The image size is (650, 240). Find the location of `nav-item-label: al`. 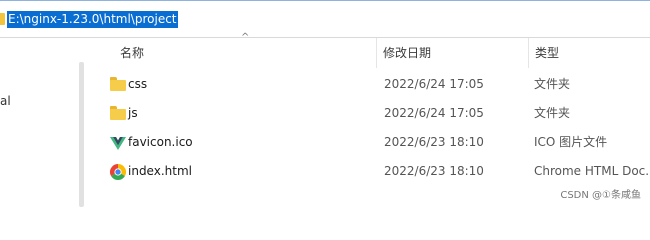

nav-item-label: al is located at coordinates (5, 101).